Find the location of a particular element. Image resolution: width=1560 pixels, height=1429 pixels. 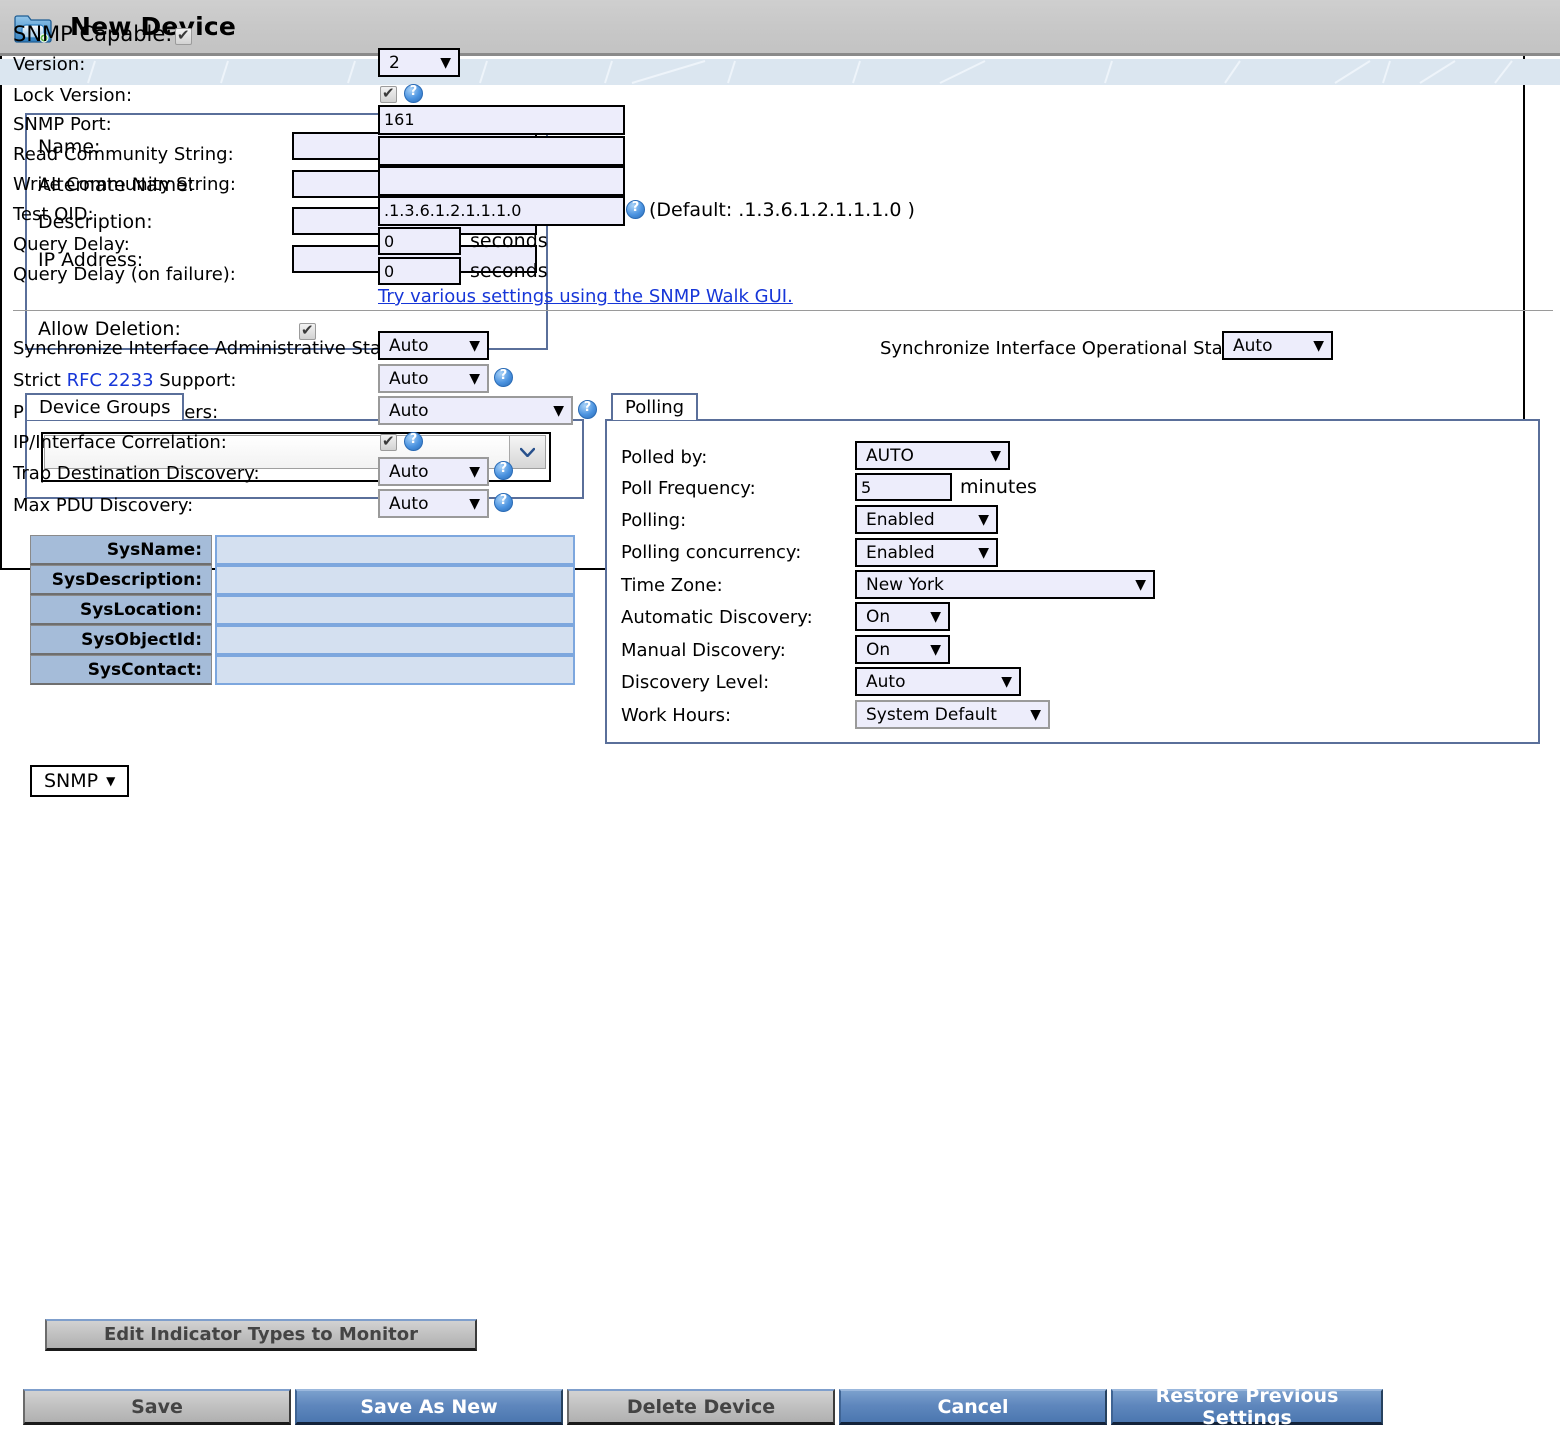

cancel-button-label: Cancel is located at coordinates (973, 1406).